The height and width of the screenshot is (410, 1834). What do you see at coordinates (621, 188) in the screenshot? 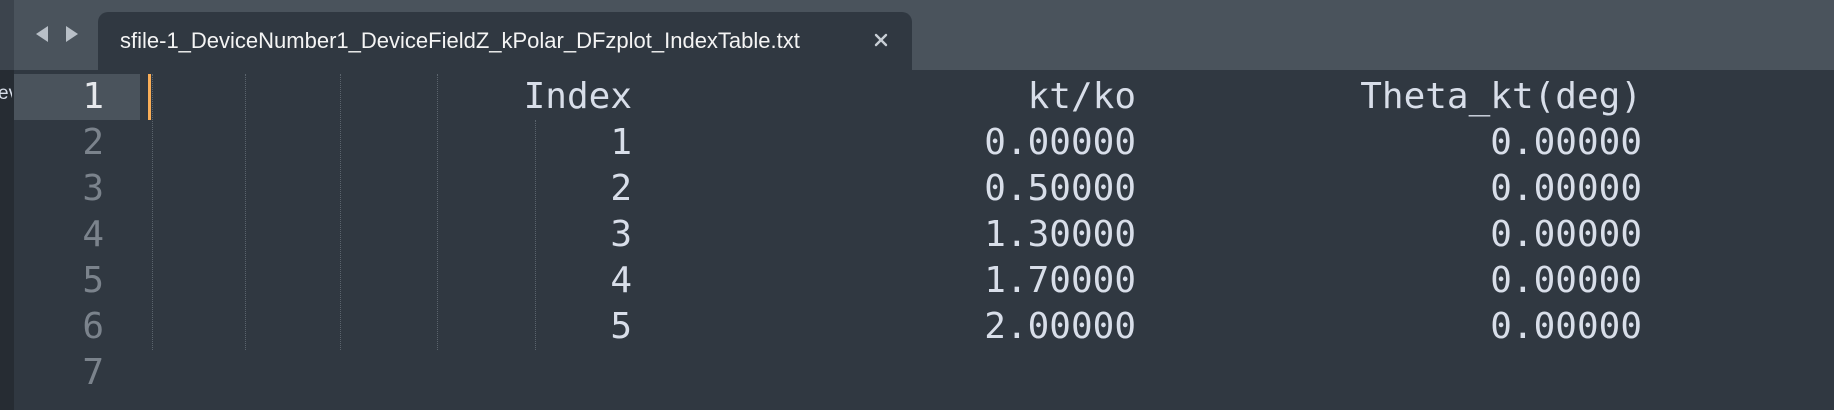
I see `cell-index: 2` at bounding box center [621, 188].